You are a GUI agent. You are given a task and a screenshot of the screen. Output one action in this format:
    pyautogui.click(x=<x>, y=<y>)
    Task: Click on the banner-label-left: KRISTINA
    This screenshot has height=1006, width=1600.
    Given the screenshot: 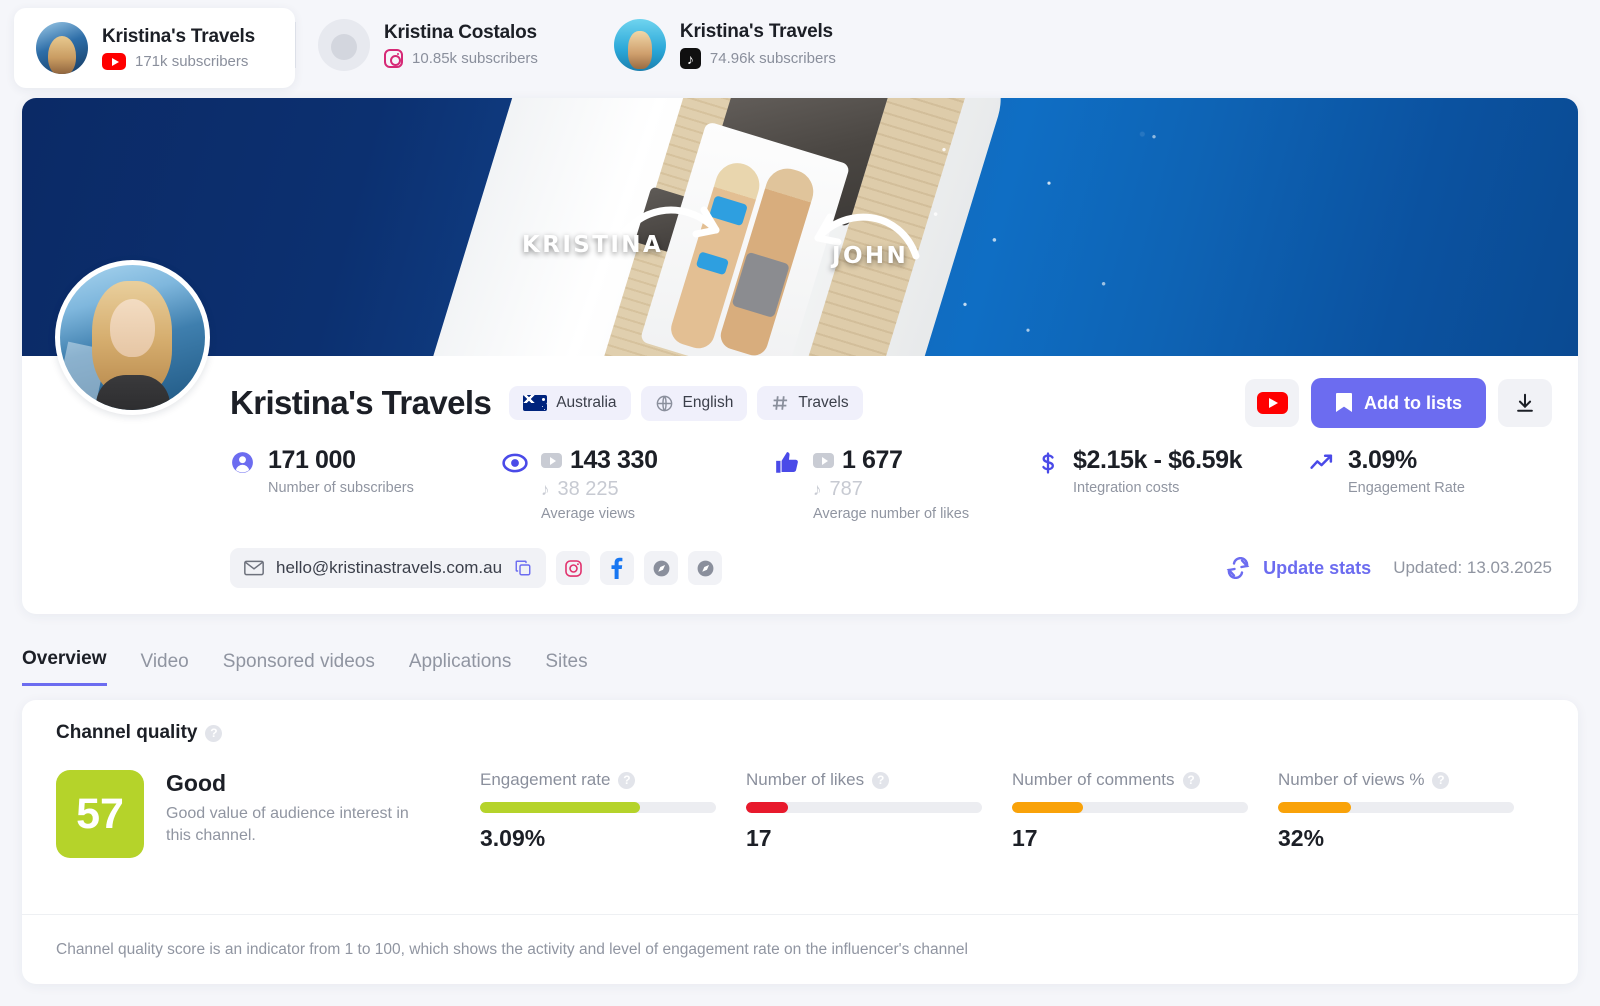 What is the action you would take?
    pyautogui.click(x=593, y=245)
    